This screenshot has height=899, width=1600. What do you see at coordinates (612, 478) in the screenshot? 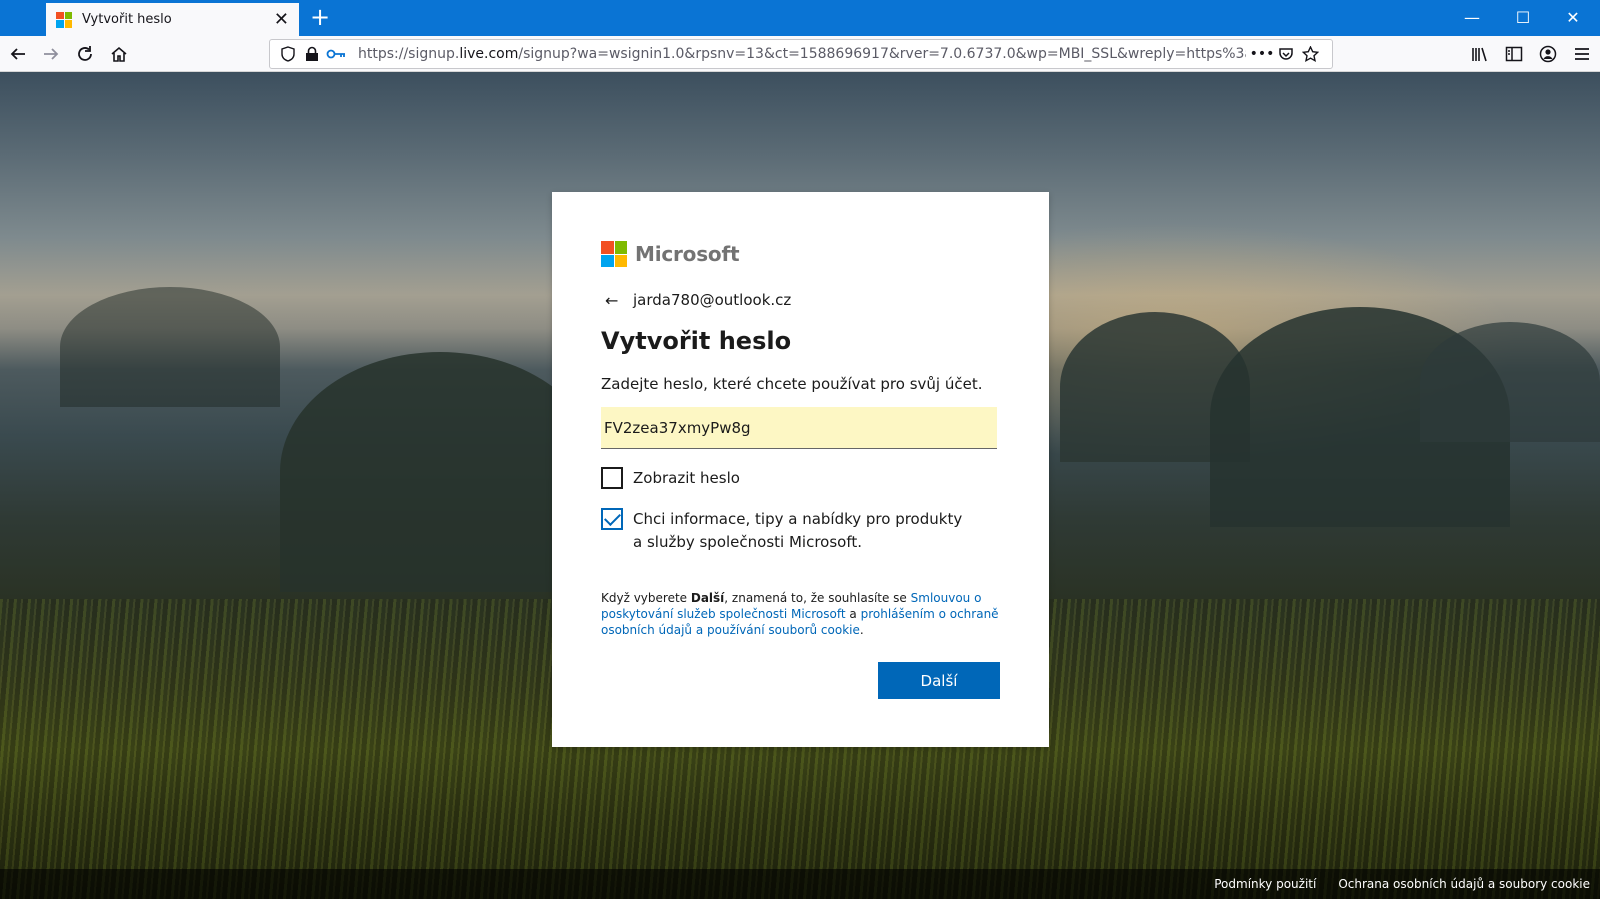
I see `show-password-checkbox-box` at bounding box center [612, 478].